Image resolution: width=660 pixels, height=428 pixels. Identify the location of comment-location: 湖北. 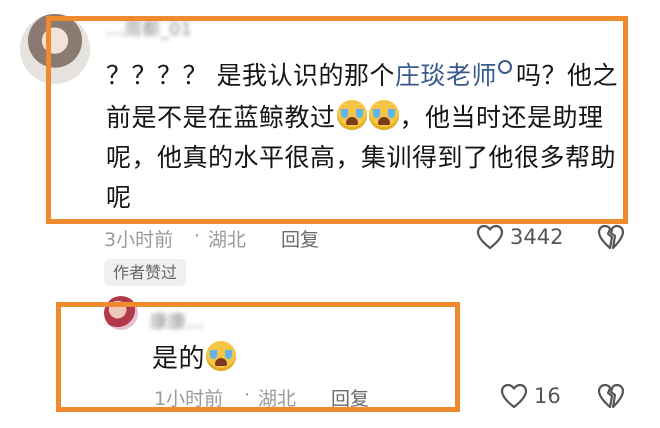
(227, 240).